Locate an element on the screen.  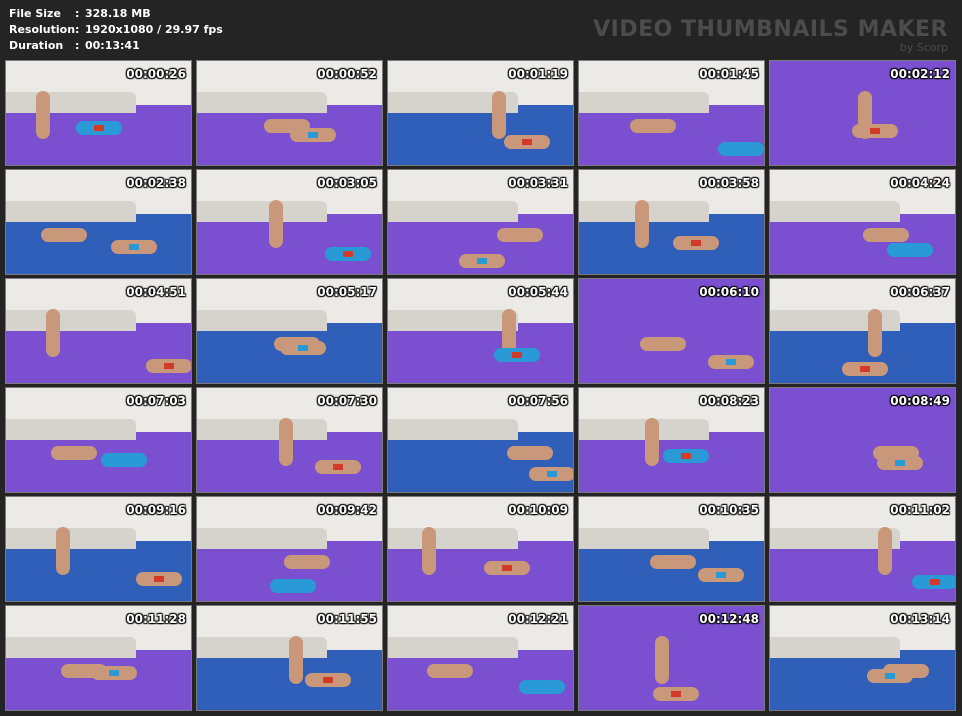
file-size-label: File Size is located at coordinates (35, 13).